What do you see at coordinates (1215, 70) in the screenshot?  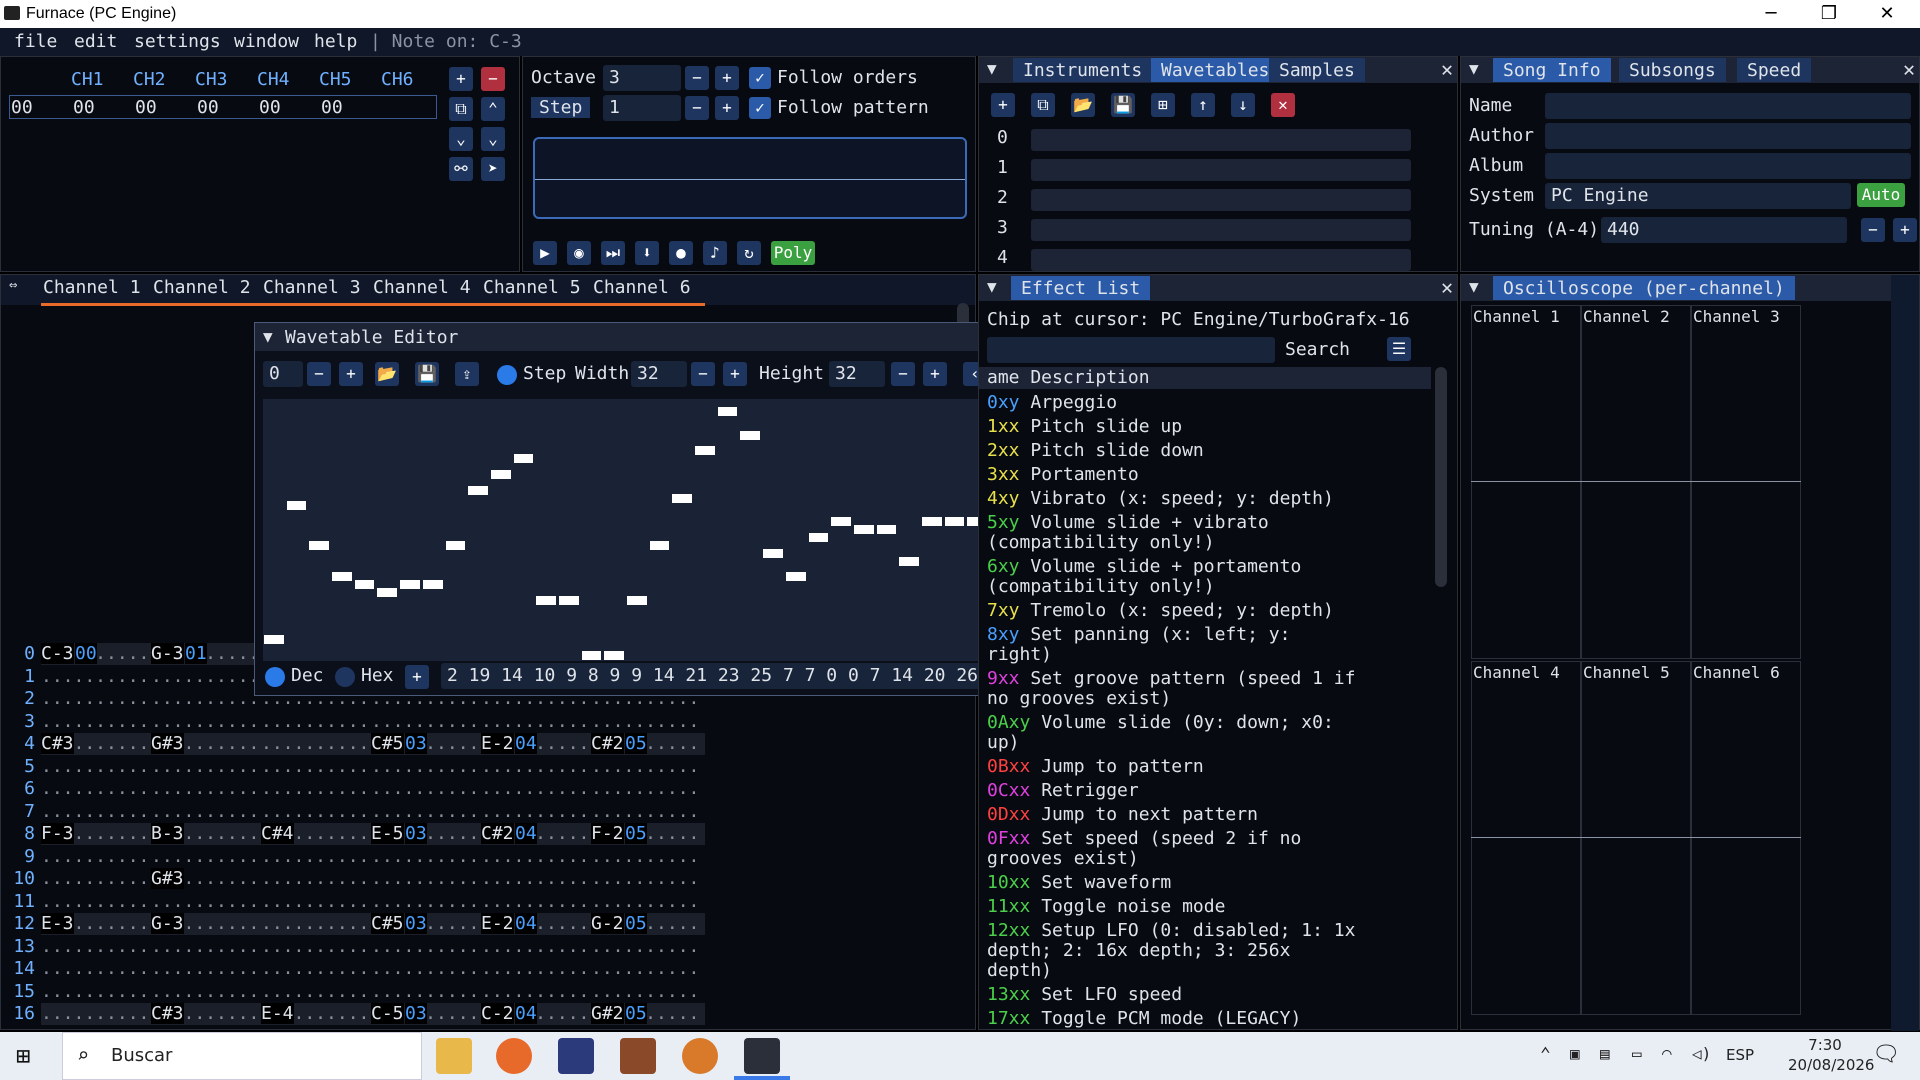 I see `tab-wavetables: Wavetables` at bounding box center [1215, 70].